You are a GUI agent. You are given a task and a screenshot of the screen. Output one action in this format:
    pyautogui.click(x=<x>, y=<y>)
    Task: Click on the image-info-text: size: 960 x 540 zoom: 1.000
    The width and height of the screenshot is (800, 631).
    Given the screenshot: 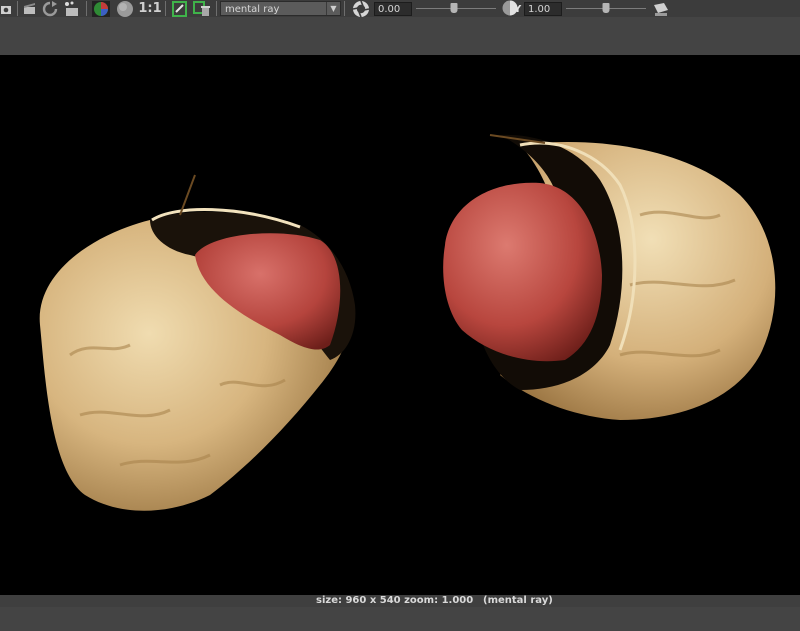 What is the action you would take?
    pyautogui.click(x=395, y=600)
    